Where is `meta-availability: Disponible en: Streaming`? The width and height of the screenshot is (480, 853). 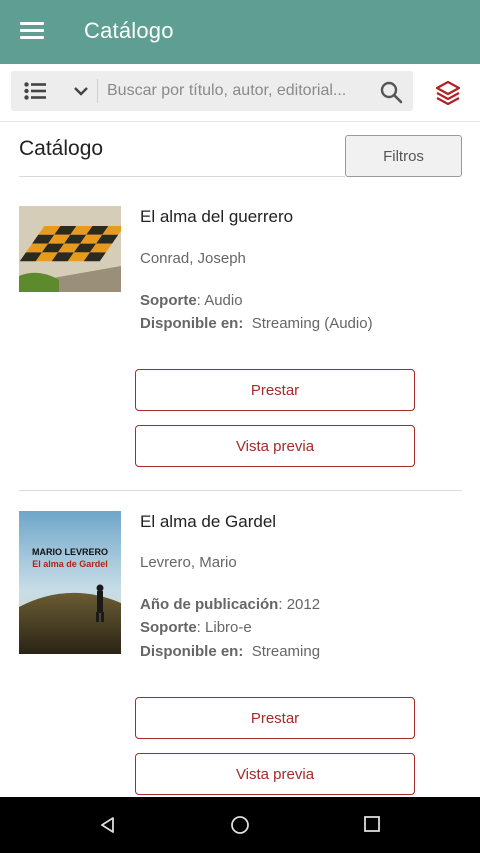
meta-availability: Disponible en: Streaming is located at coordinates (230, 651).